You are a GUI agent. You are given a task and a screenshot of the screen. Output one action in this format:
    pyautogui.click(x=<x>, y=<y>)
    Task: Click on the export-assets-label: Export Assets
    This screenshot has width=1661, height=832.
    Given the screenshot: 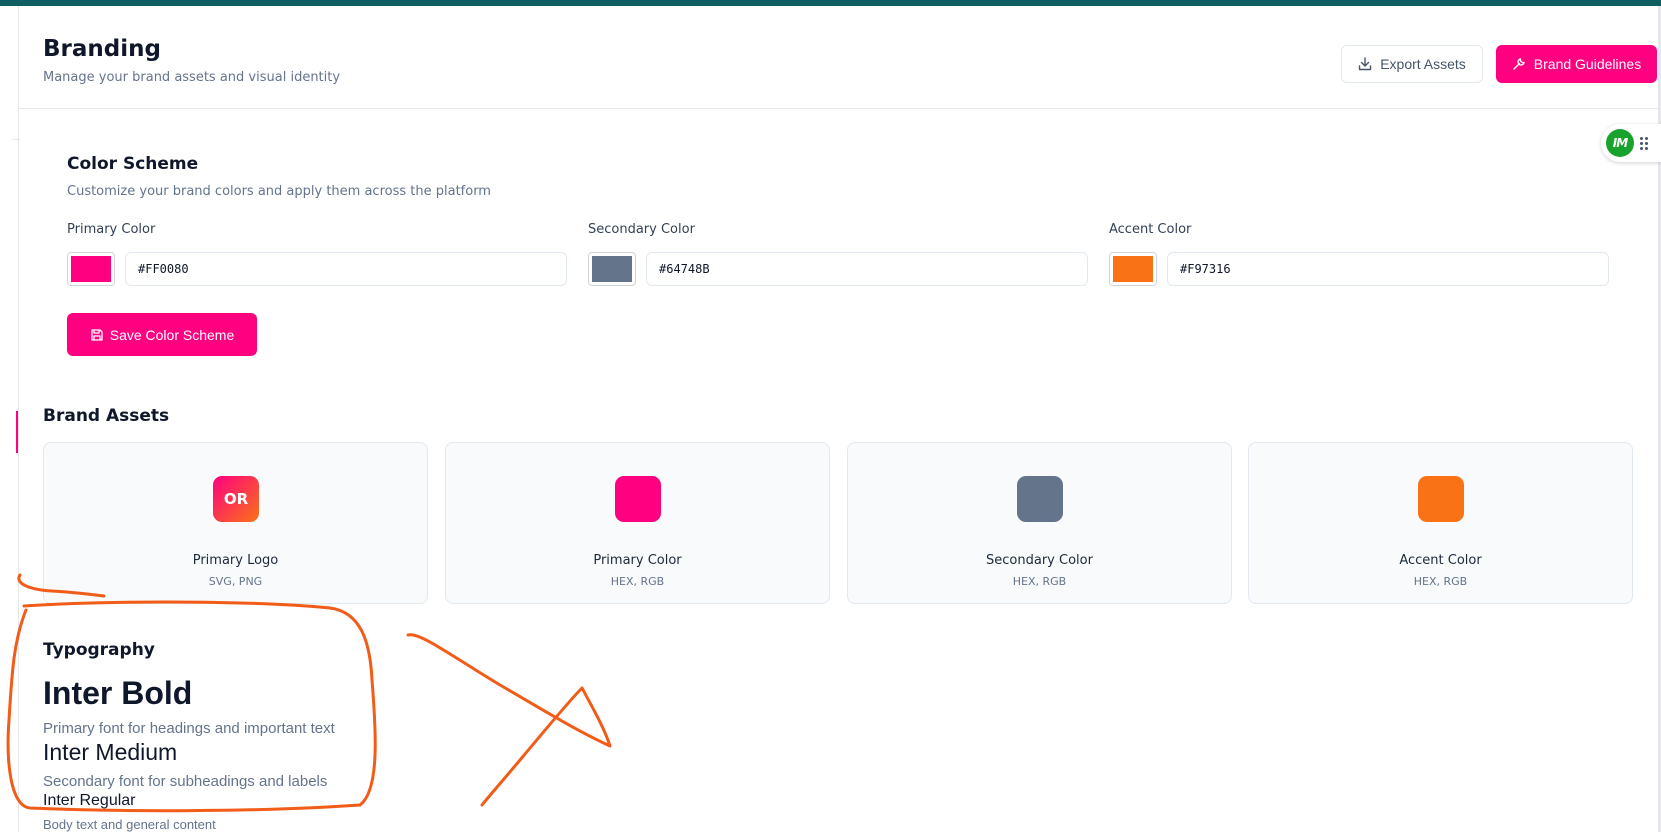 What is the action you would take?
    pyautogui.click(x=1423, y=64)
    